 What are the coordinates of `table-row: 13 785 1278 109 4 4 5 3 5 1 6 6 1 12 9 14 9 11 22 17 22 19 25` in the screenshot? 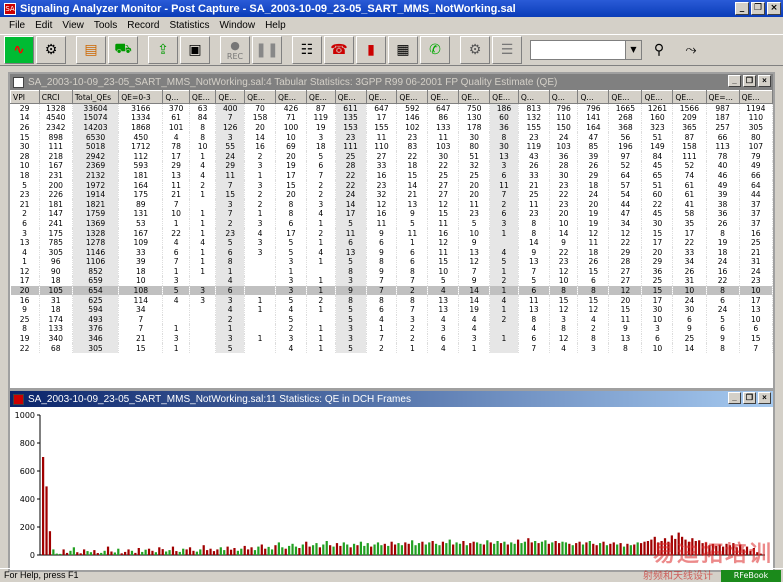 It's located at (391, 242).